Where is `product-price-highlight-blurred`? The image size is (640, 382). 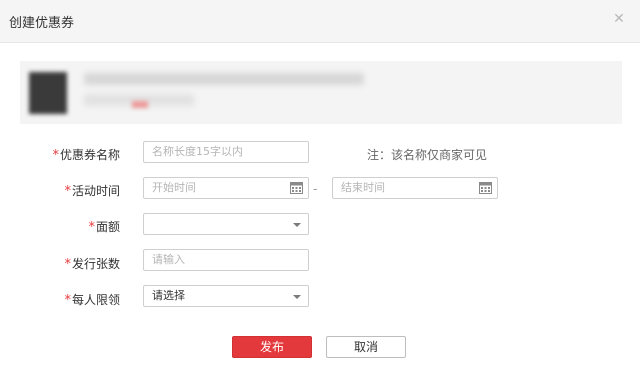
product-price-highlight-blurred is located at coordinates (140, 104).